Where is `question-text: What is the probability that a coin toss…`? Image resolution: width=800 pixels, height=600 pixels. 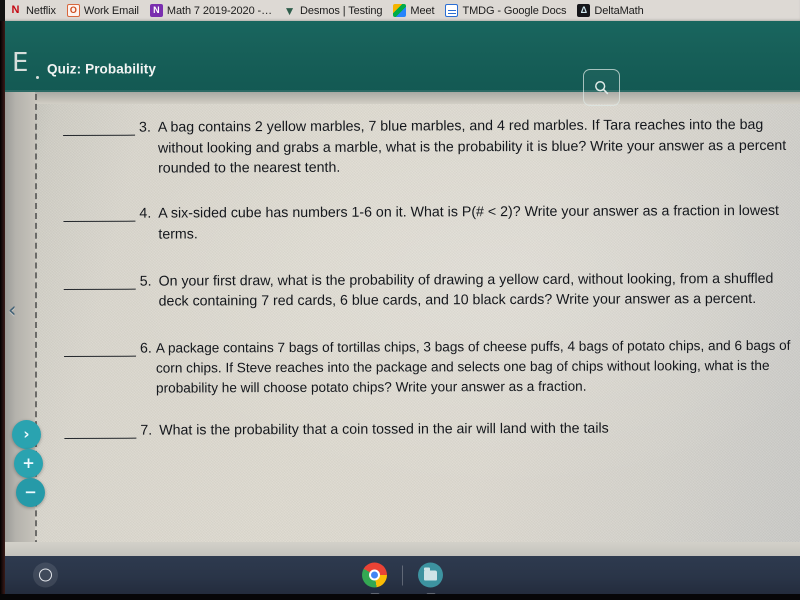 question-text: What is the probability that a coin toss… is located at coordinates (384, 429).